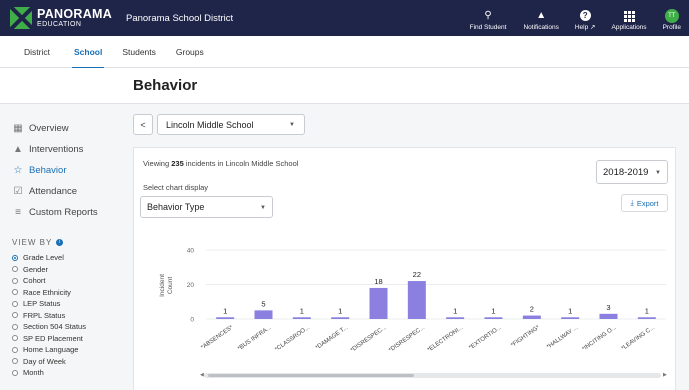 This screenshot has width=689, height=390. Describe the element at coordinates (48, 170) in the screenshot. I see `sidebar-item-label: Behavior` at that location.